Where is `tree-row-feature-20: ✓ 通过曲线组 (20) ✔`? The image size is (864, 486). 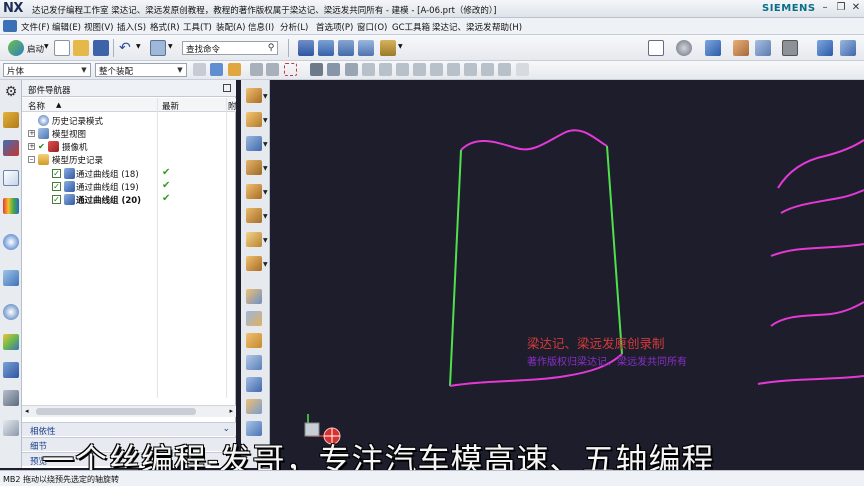 tree-row-feature-20: ✓ 通过曲线组 (20) ✔ is located at coordinates (129, 199).